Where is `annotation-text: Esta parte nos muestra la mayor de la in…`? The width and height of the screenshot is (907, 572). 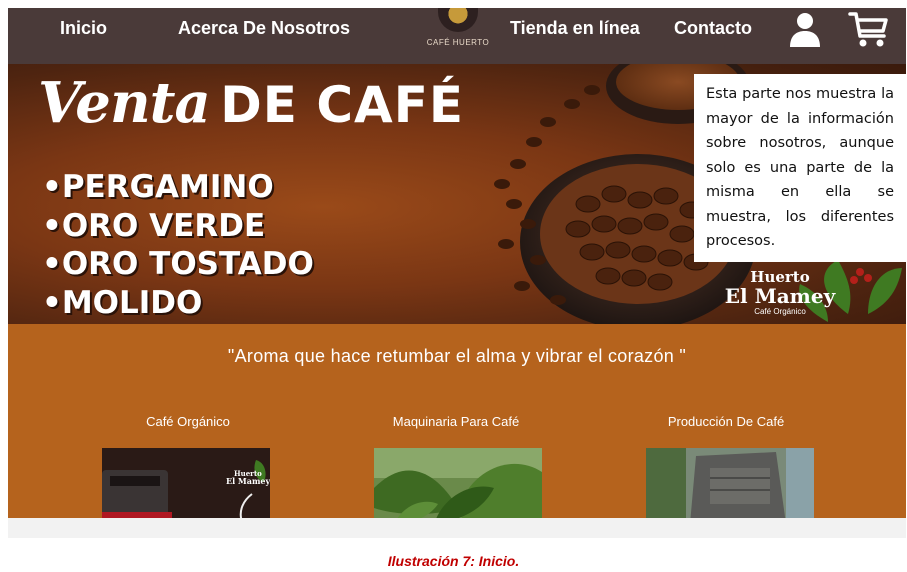 annotation-text: Esta parte nos muestra la mayor de la in… is located at coordinates (800, 167).